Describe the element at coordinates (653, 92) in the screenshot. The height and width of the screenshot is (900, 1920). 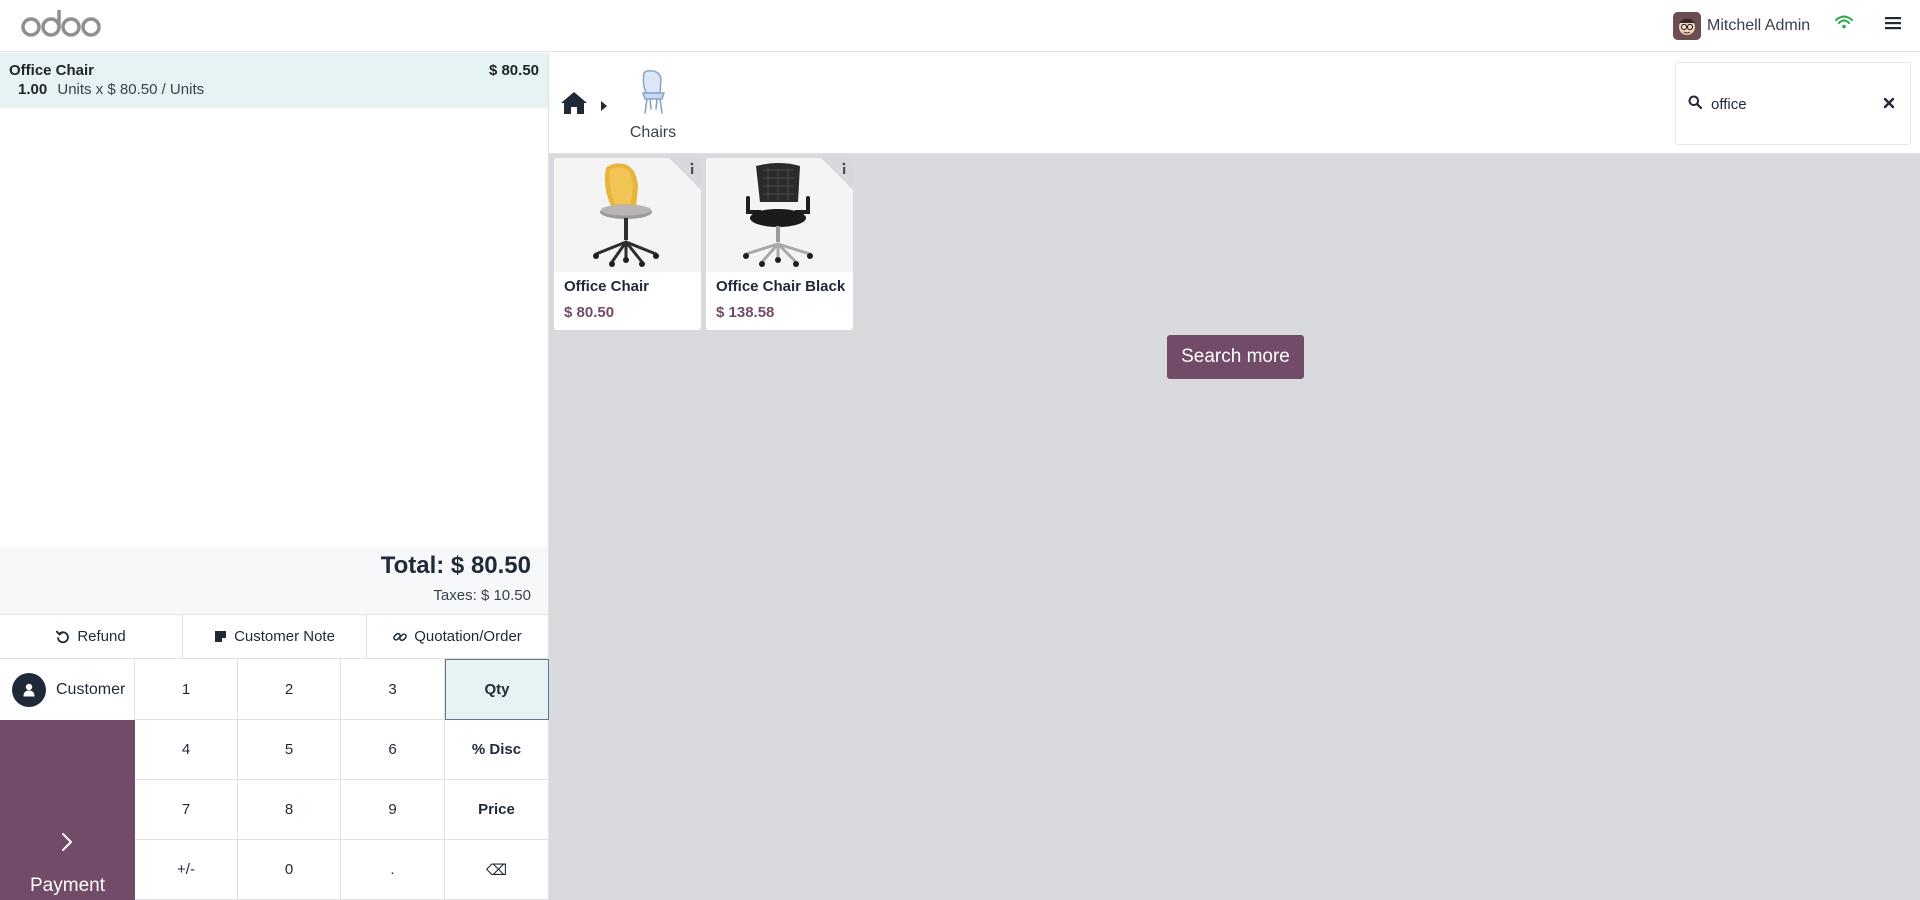
I see `chair-icon` at that location.